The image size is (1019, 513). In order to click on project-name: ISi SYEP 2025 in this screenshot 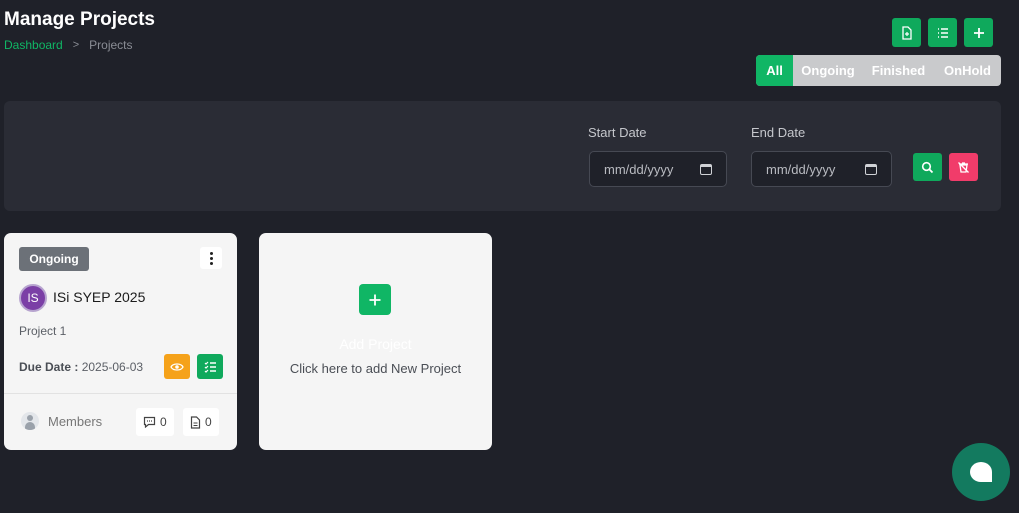, I will do `click(99, 297)`.